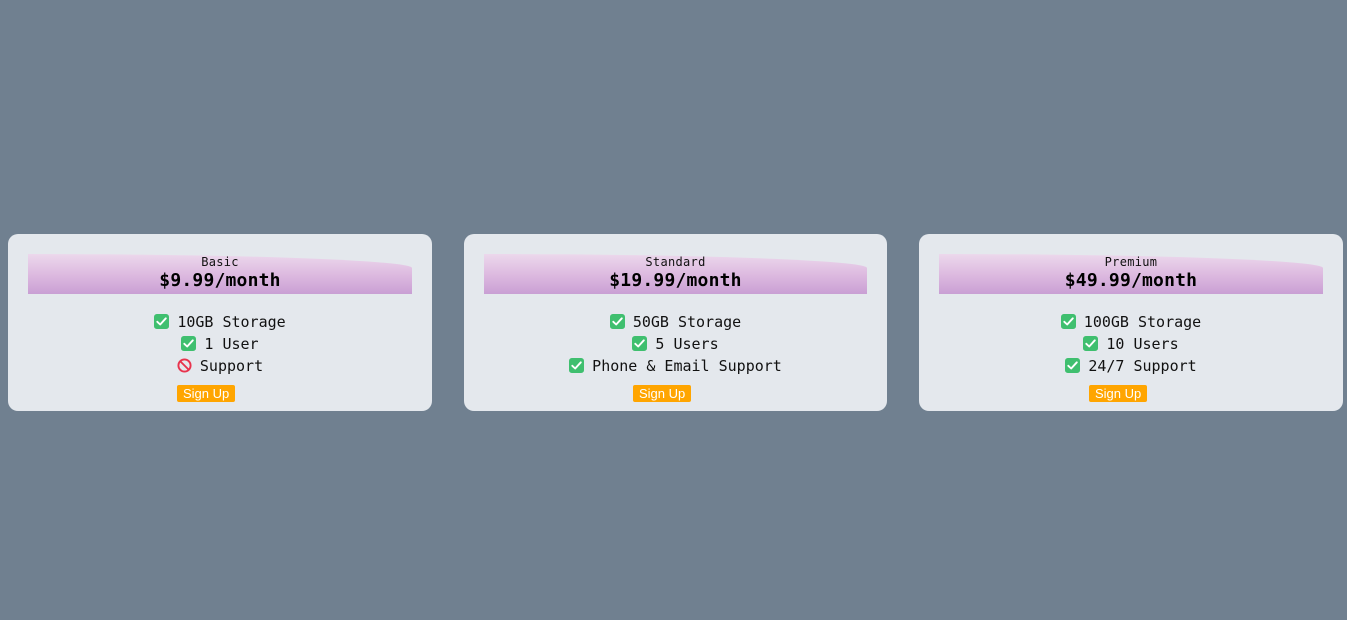 This screenshot has height=620, width=1347. I want to click on feature-list: 100GB Storage 10 Users 24/7 Support, so click(1131, 344).